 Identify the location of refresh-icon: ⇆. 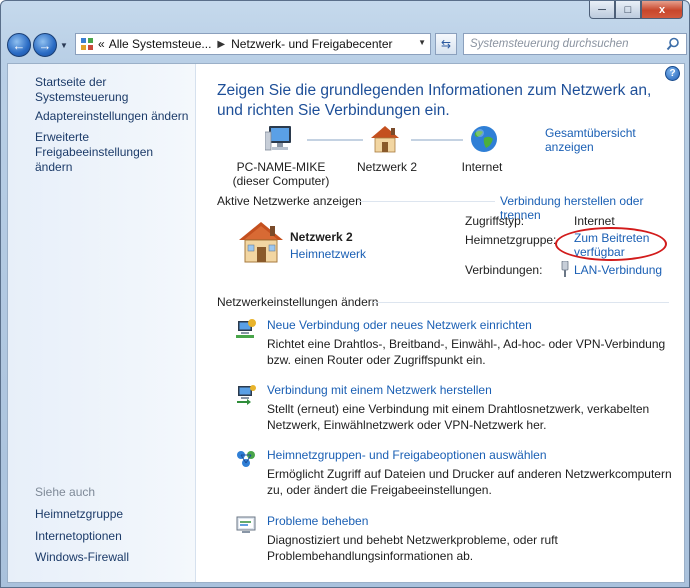
(446, 44).